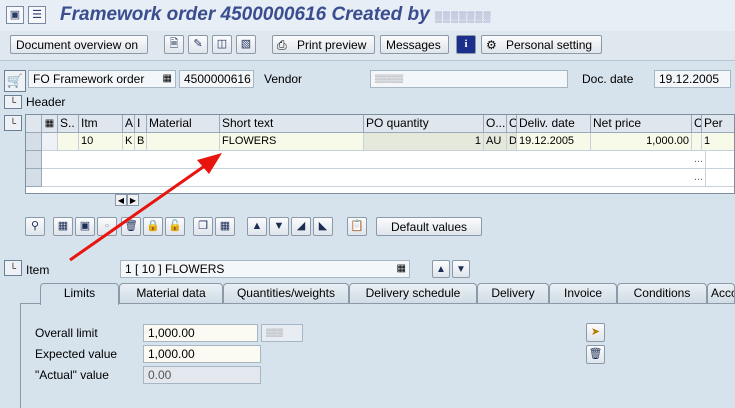 The image size is (735, 408). Describe the element at coordinates (554, 142) in the screenshot. I see `cell-deliv-date: 19.12.2005` at that location.